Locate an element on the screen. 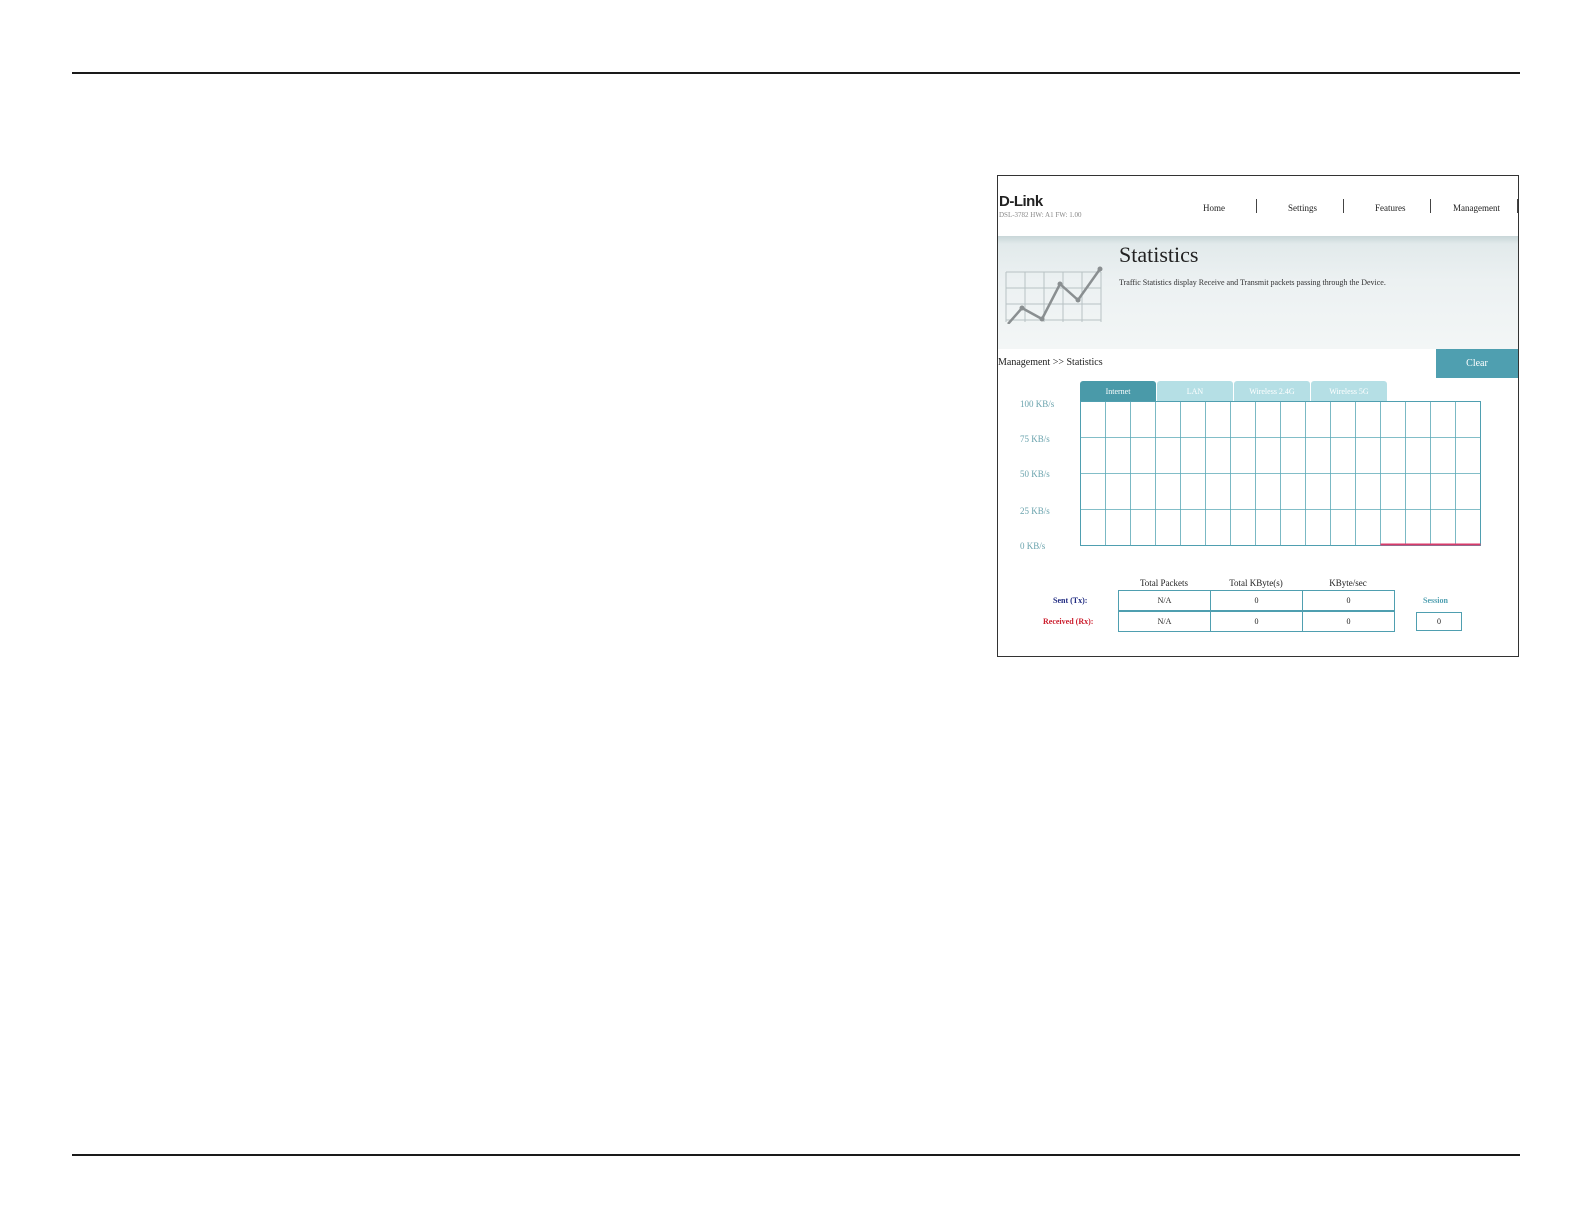 This screenshot has height=1224, width=1584. brand-logo: D-Link is located at coordinates (1021, 201).